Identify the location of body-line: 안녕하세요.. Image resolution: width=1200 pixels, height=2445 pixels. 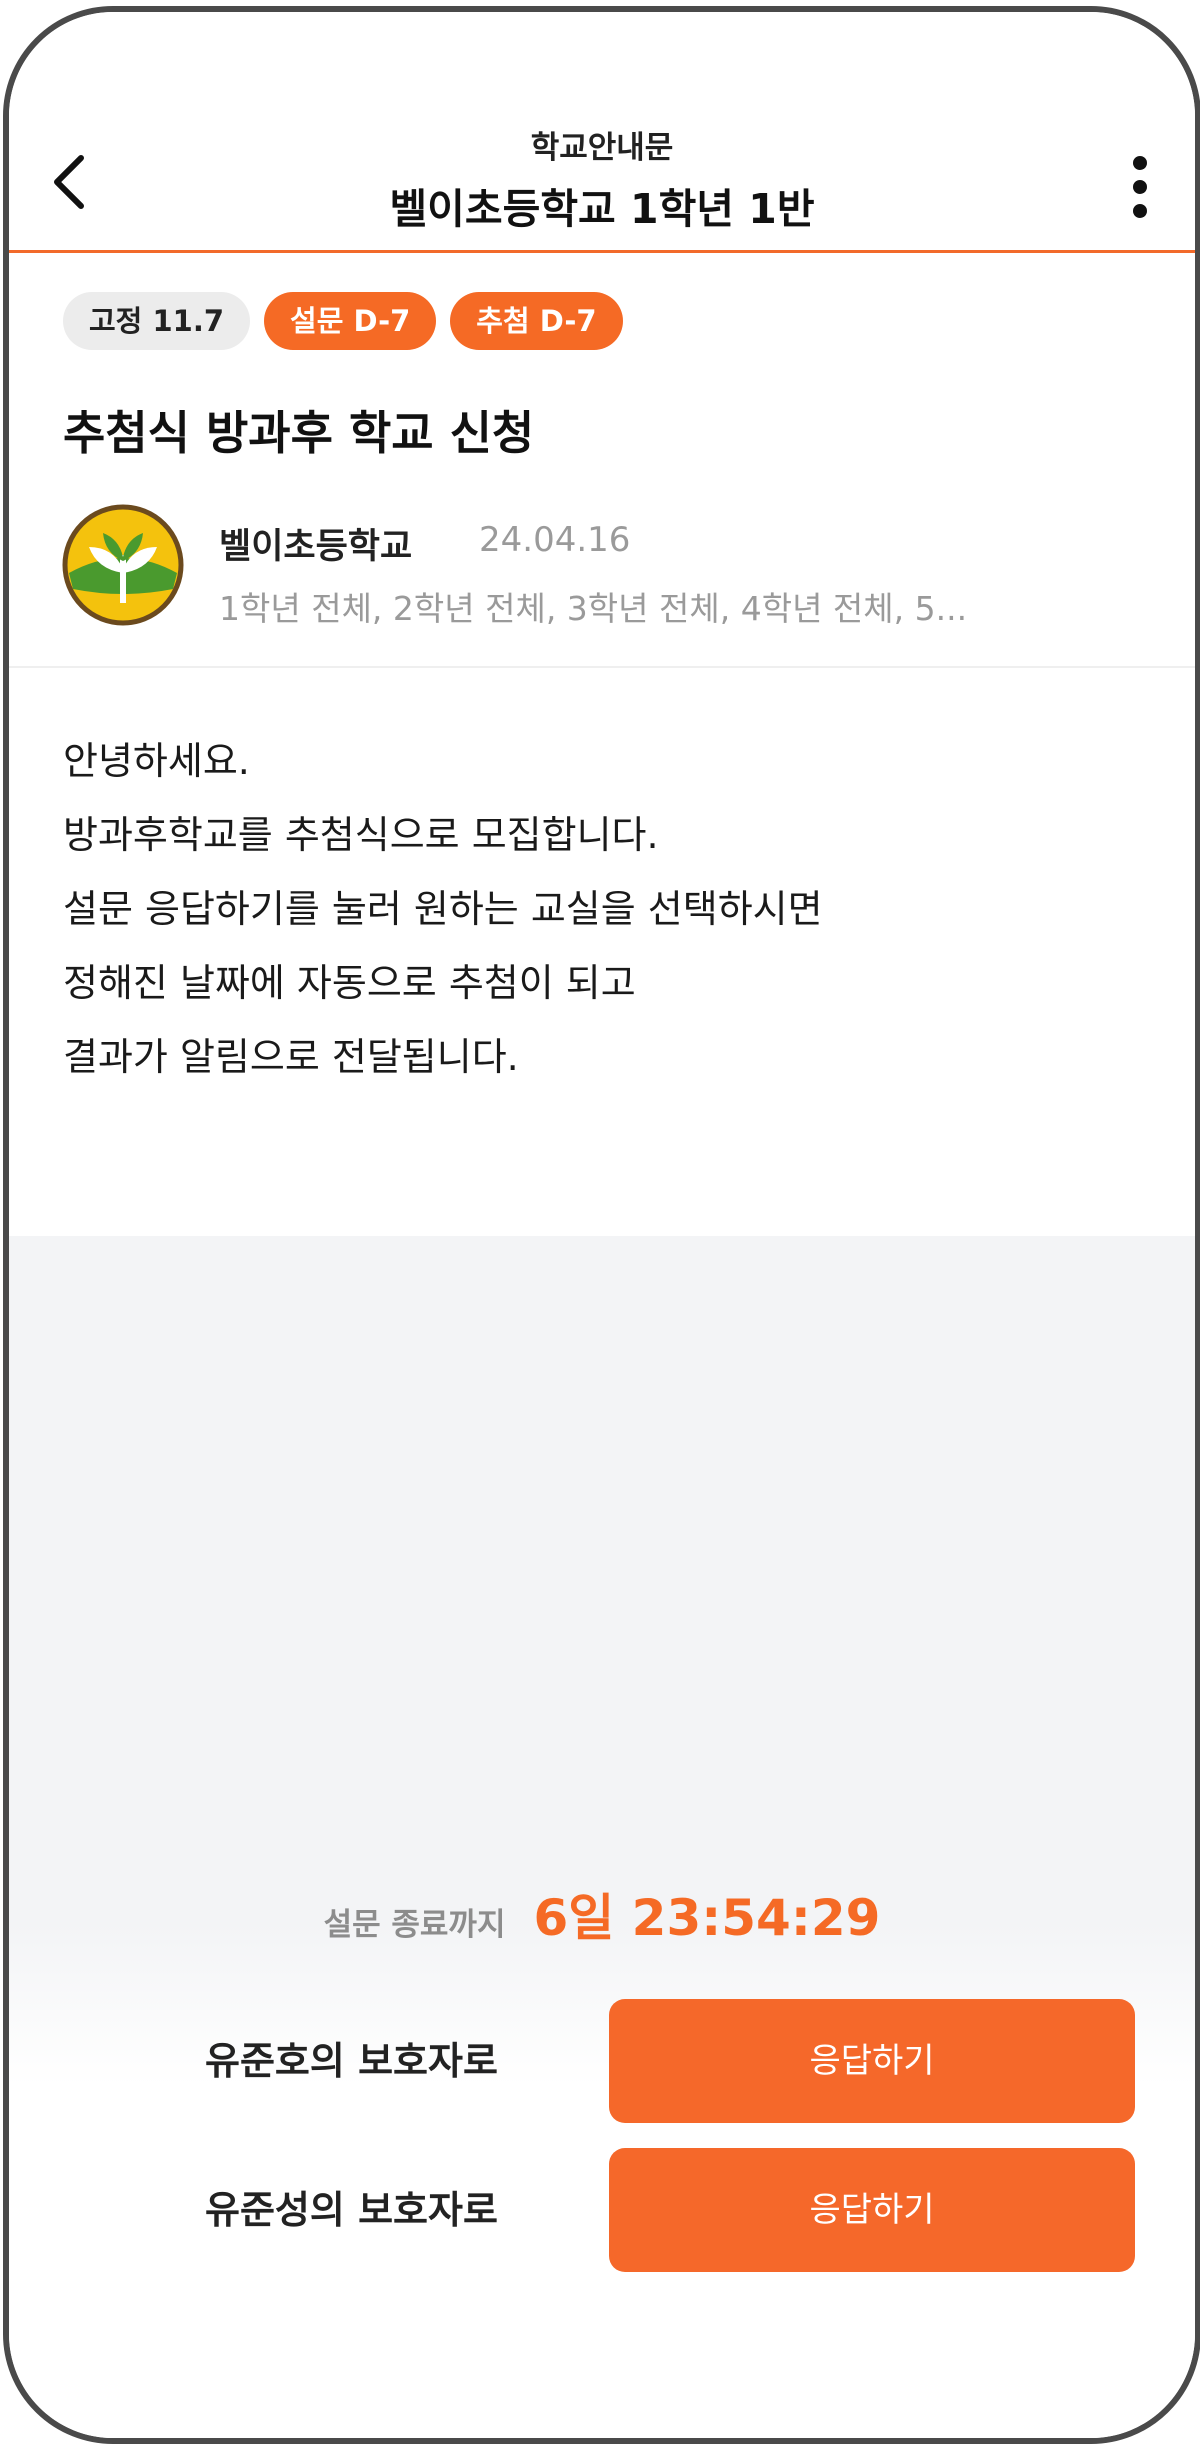
(156, 761).